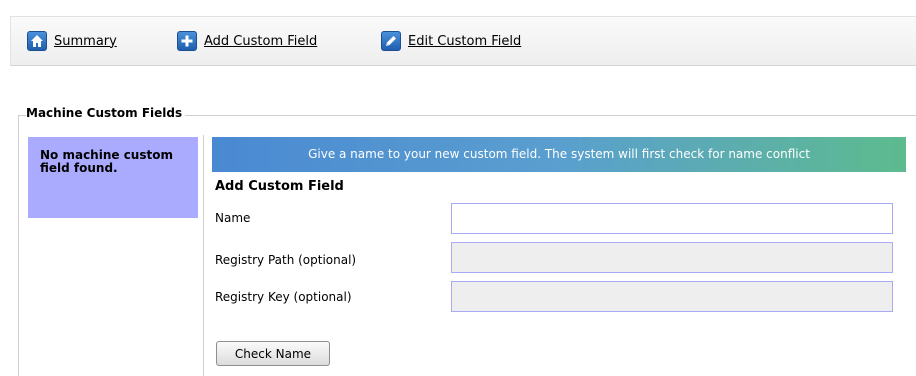 Image resolution: width=916 pixels, height=376 pixels. What do you see at coordinates (283, 297) in the screenshot?
I see `registry-key-label: Registry Key (optional)` at bounding box center [283, 297].